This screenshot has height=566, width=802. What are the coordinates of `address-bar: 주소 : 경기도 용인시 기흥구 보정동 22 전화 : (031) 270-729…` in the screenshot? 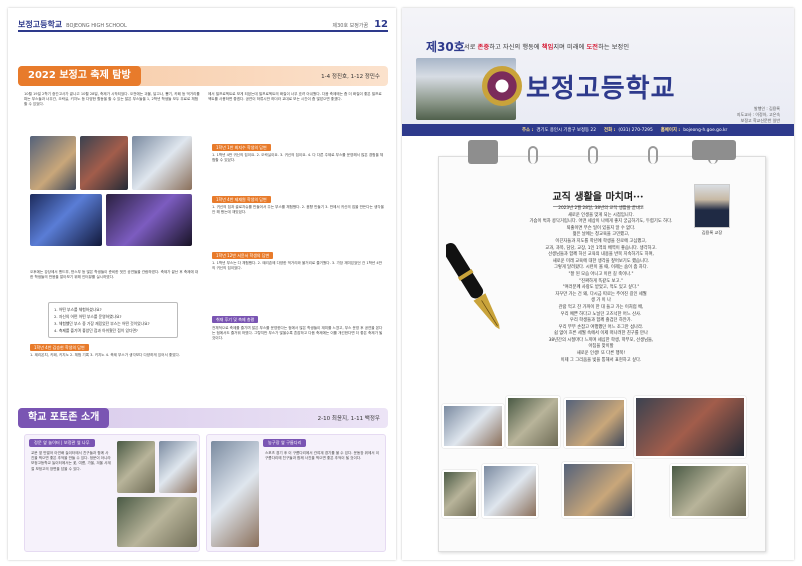 It's located at (598, 130).